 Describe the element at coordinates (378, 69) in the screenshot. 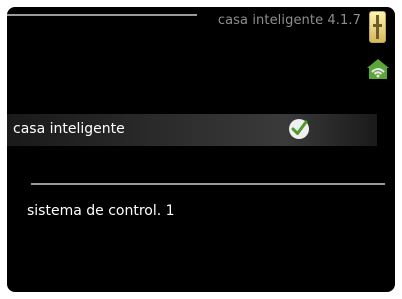

I see `home-wifi-icon` at that location.